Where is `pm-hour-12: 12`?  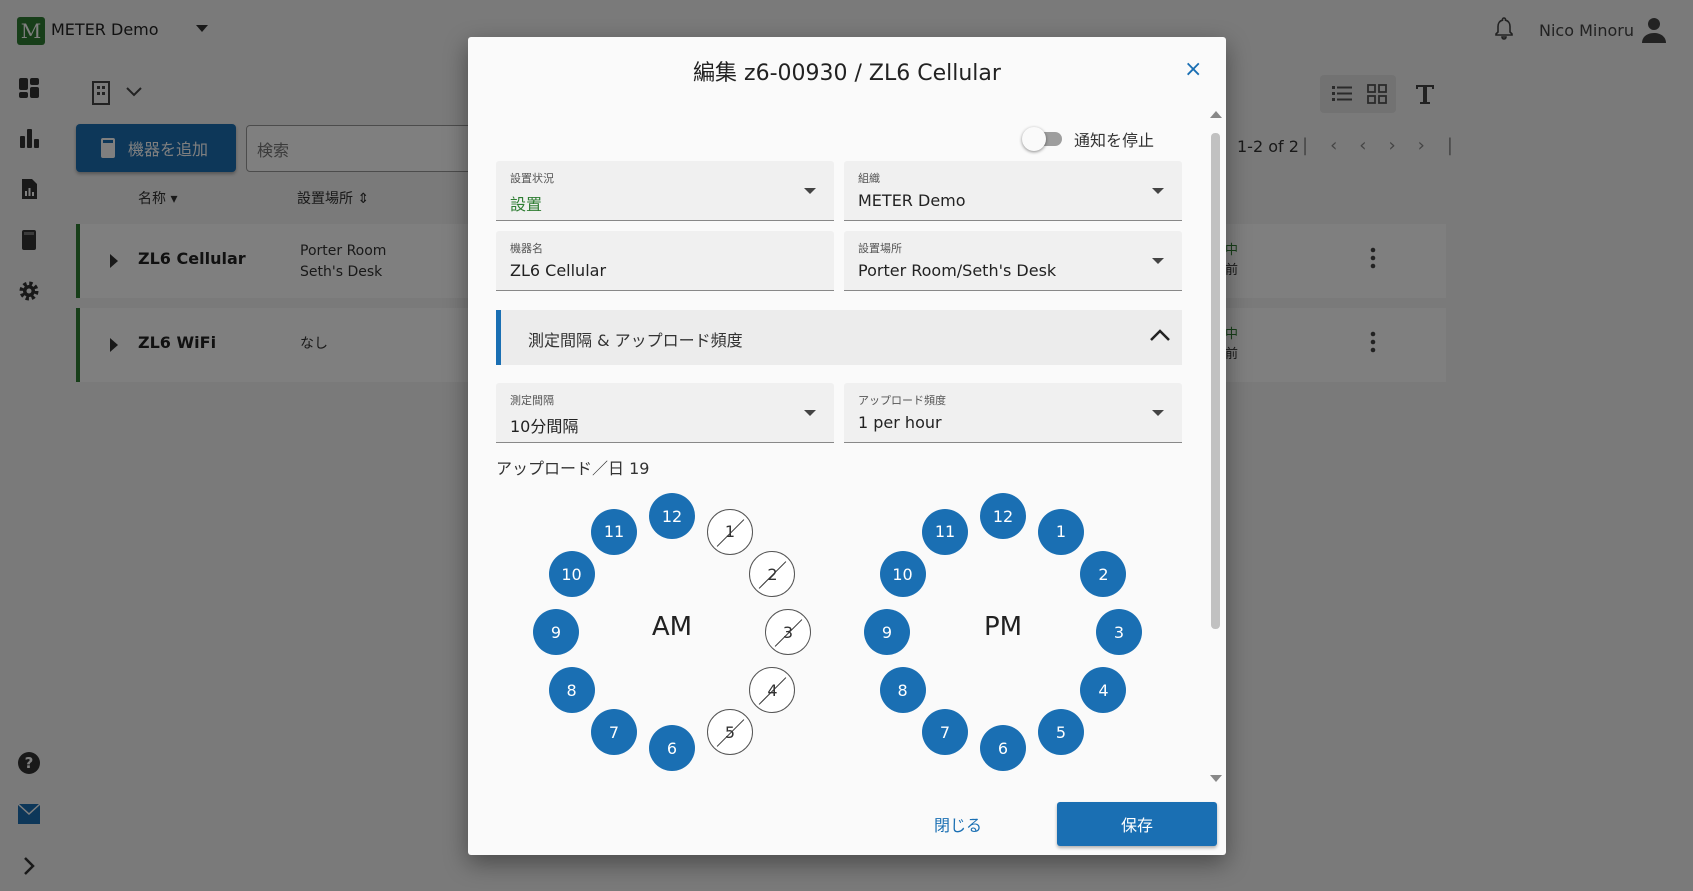
pm-hour-12: 12 is located at coordinates (1003, 516).